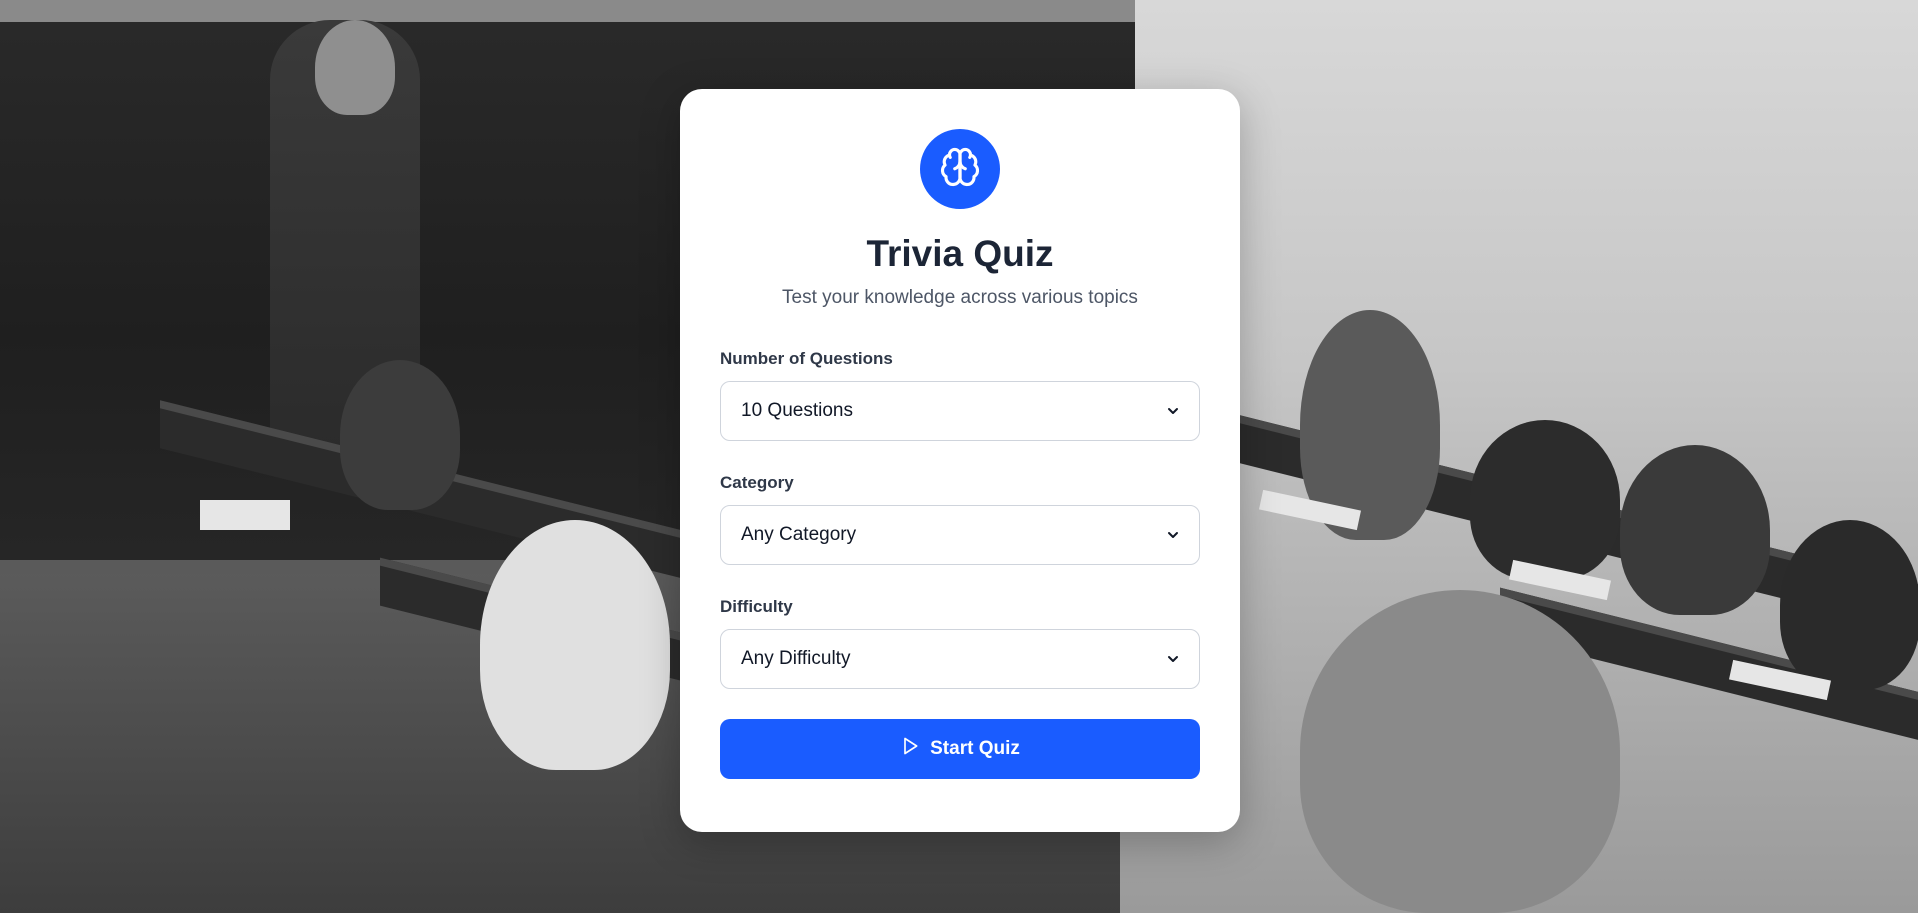  What do you see at coordinates (355, 67) in the screenshot?
I see `teacher-head` at bounding box center [355, 67].